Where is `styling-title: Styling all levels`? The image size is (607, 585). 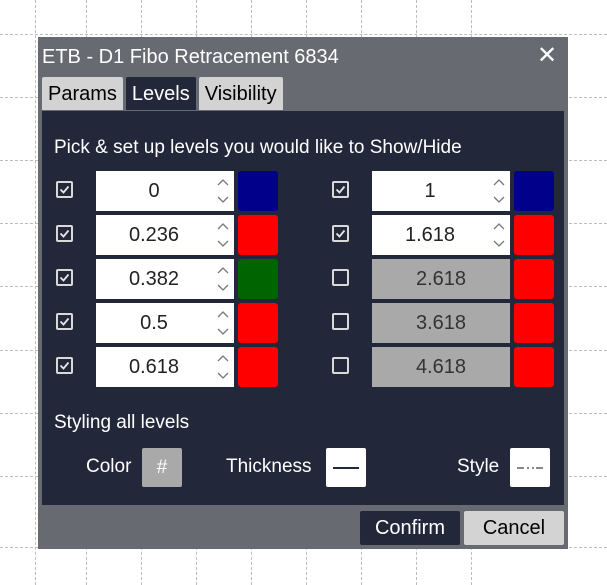
styling-title: Styling all levels is located at coordinates (122, 422).